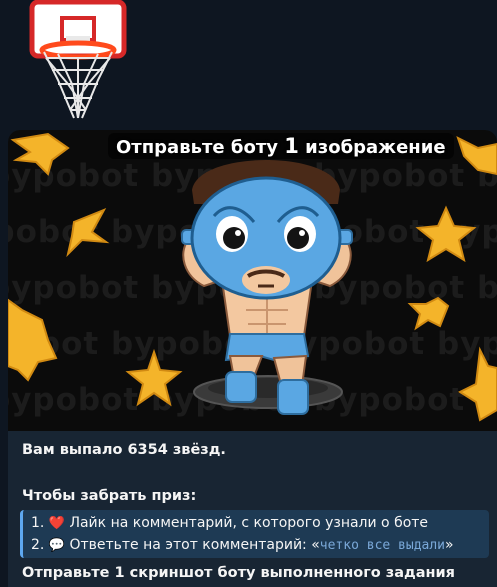 The width and height of the screenshot is (497, 587). What do you see at coordinates (281, 146) in the screenshot?
I see `media-caption: Отправьте боту 1 изображение` at bounding box center [281, 146].